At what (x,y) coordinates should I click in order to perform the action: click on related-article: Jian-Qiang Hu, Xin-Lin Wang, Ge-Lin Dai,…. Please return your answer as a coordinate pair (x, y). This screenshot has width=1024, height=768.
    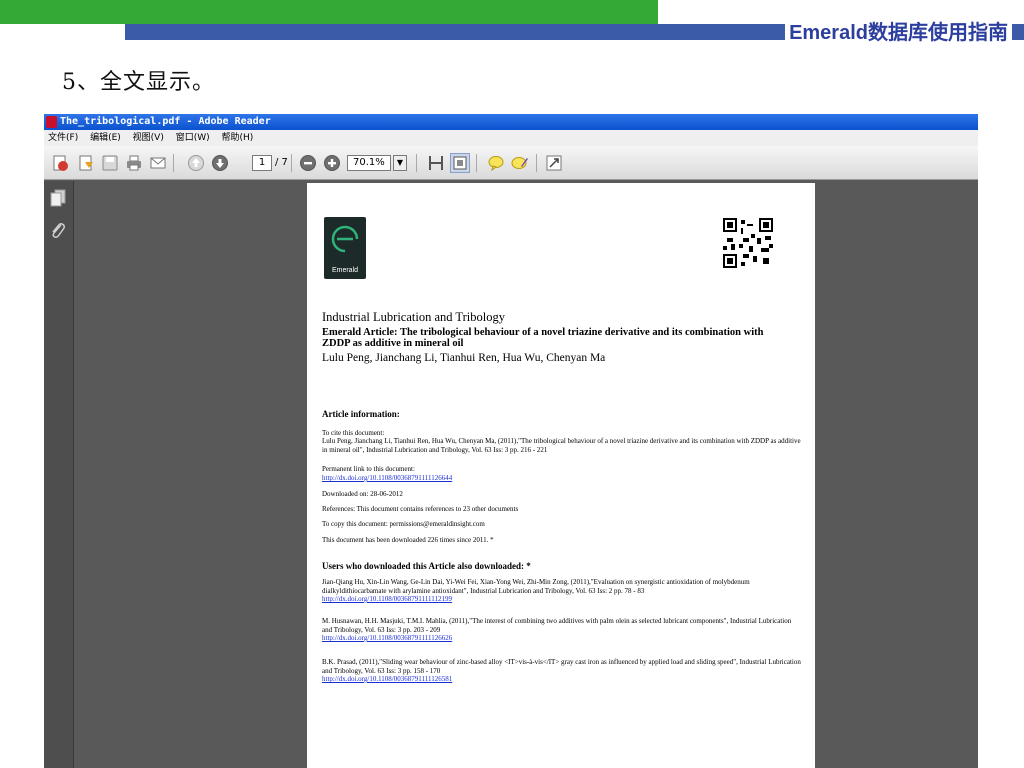
    Looking at the image, I should click on (562, 591).